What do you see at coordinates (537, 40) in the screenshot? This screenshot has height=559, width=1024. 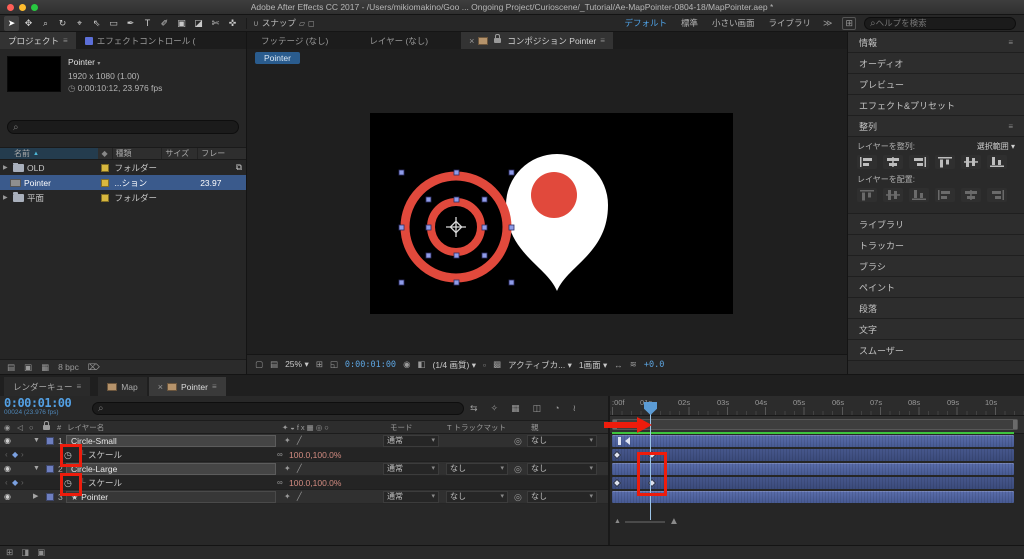 I see `tab-composition: × コンポジション Pointer ≡` at bounding box center [537, 40].